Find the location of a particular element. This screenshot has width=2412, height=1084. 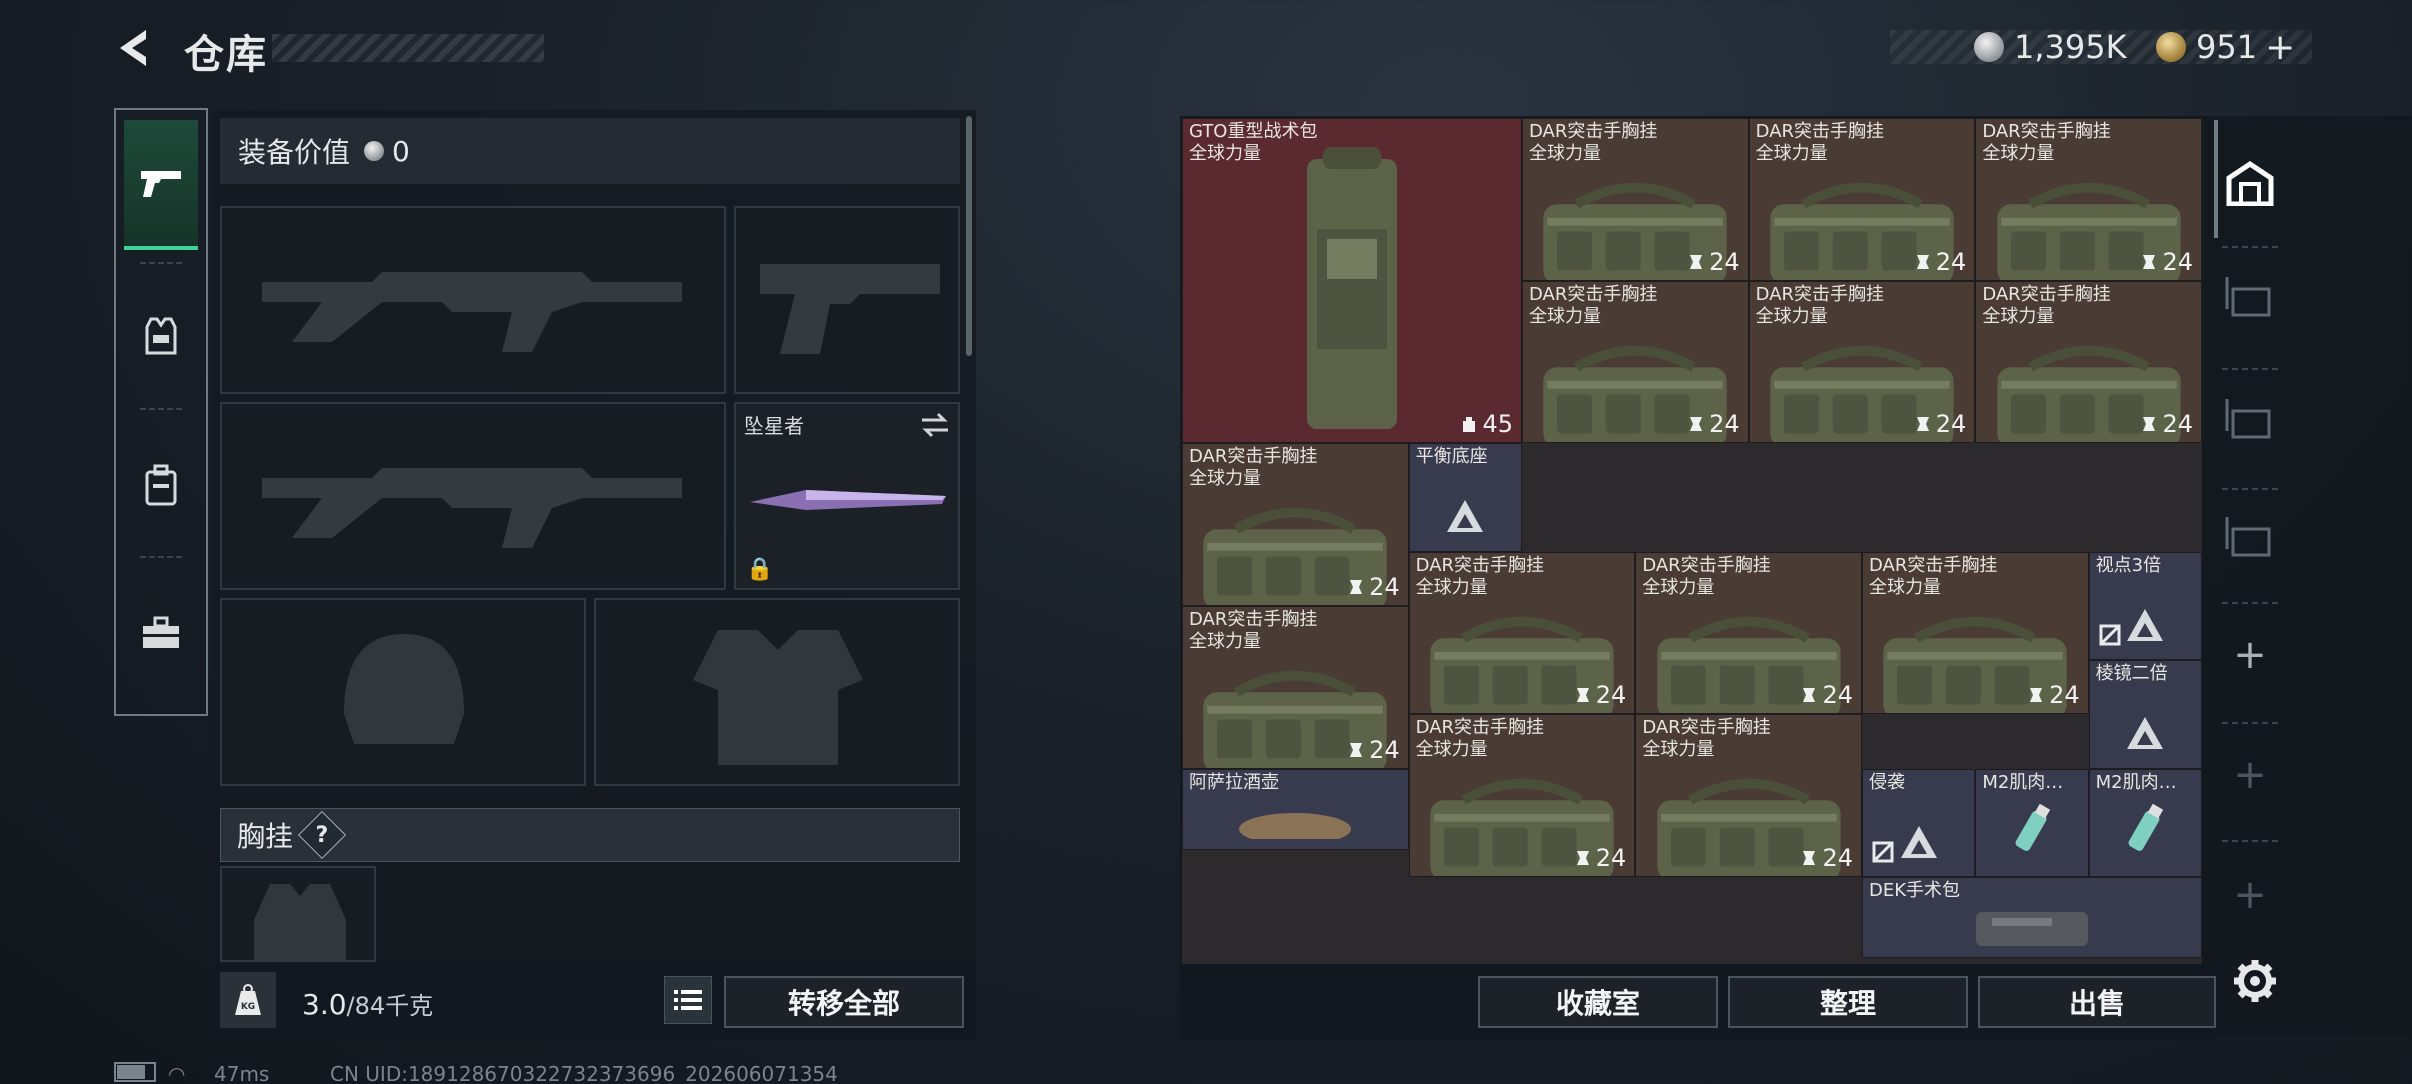

sell-button: 出售 is located at coordinates (2097, 1002).